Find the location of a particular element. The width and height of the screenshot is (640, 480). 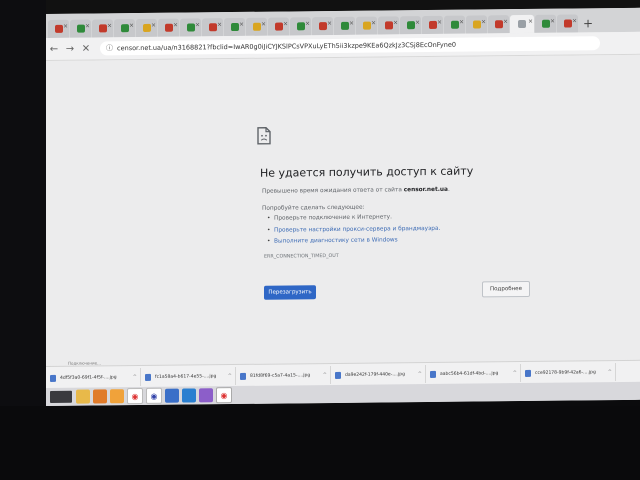

new-tab-button: + is located at coordinates (588, 23).